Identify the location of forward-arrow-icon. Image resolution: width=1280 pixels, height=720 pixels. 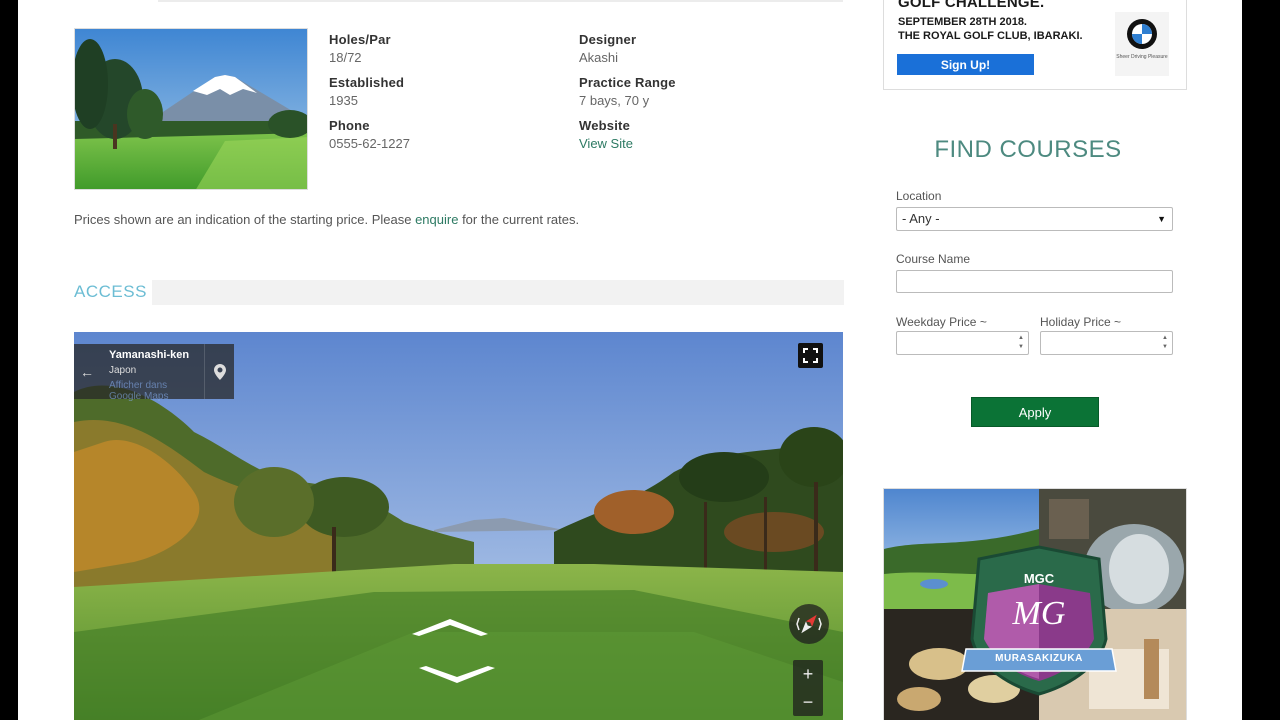
(450, 627).